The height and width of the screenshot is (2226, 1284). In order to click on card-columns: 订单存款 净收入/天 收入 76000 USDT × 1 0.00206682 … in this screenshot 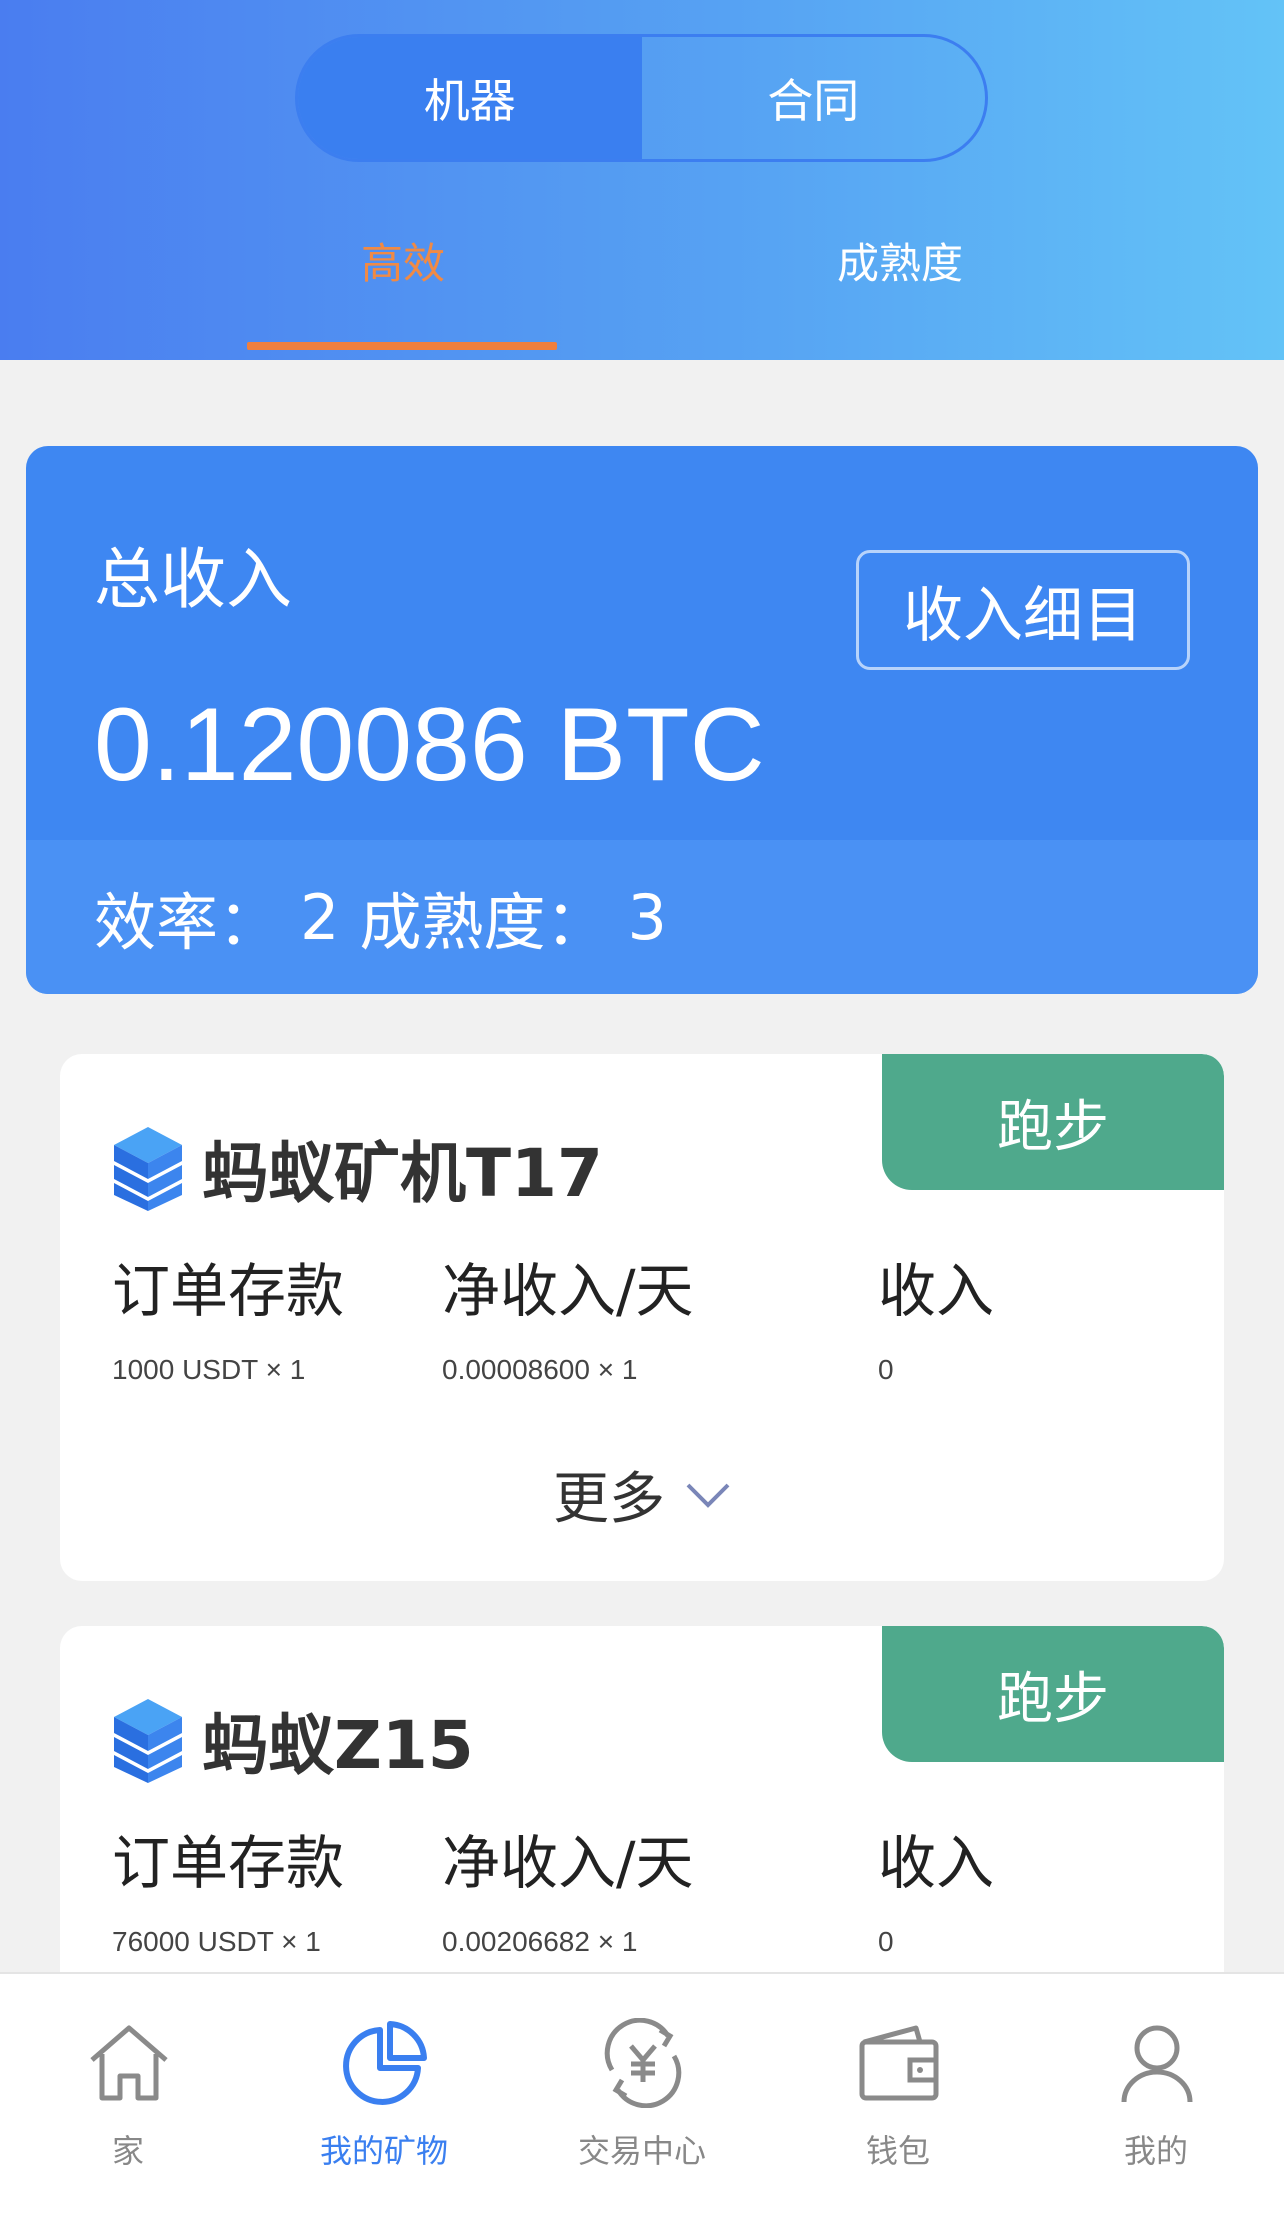, I will do `click(662, 1886)`.